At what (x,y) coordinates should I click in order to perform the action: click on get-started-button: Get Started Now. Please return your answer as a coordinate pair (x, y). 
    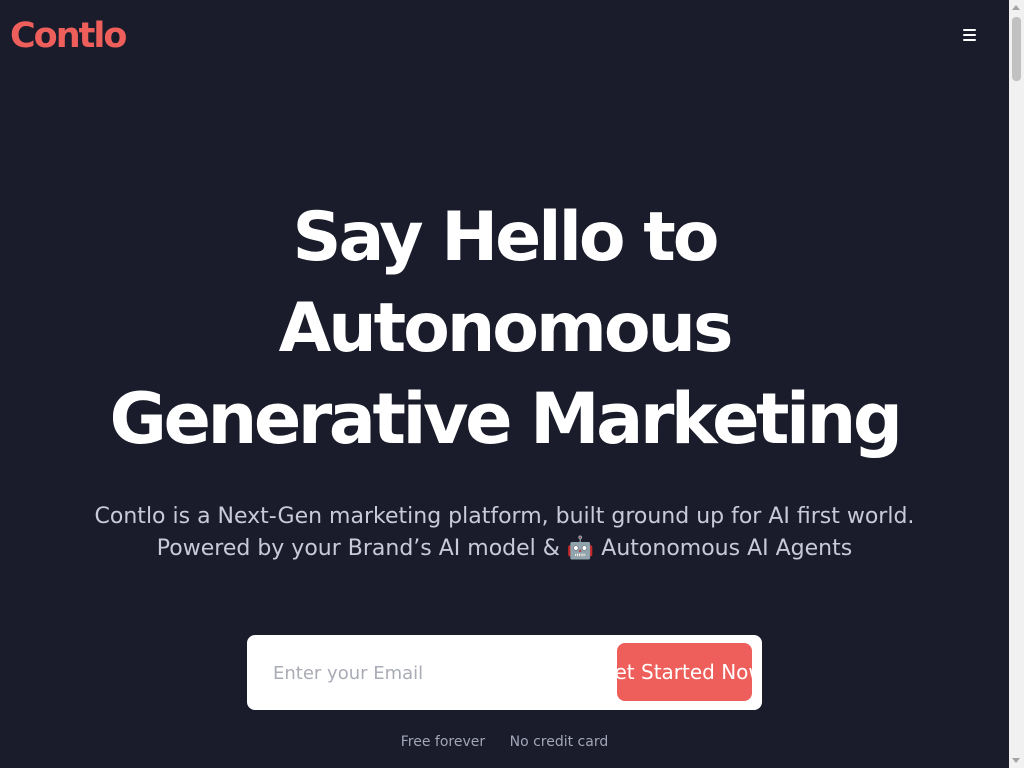
    Looking at the image, I should click on (684, 672).